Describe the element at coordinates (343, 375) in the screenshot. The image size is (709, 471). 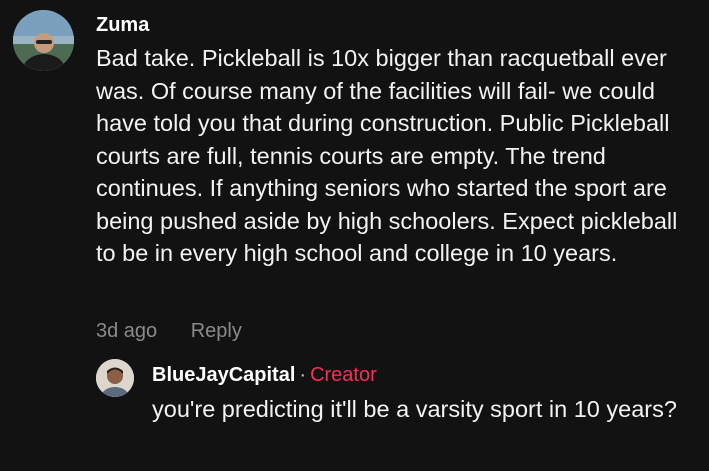
I see `creator-badge: Creator` at that location.